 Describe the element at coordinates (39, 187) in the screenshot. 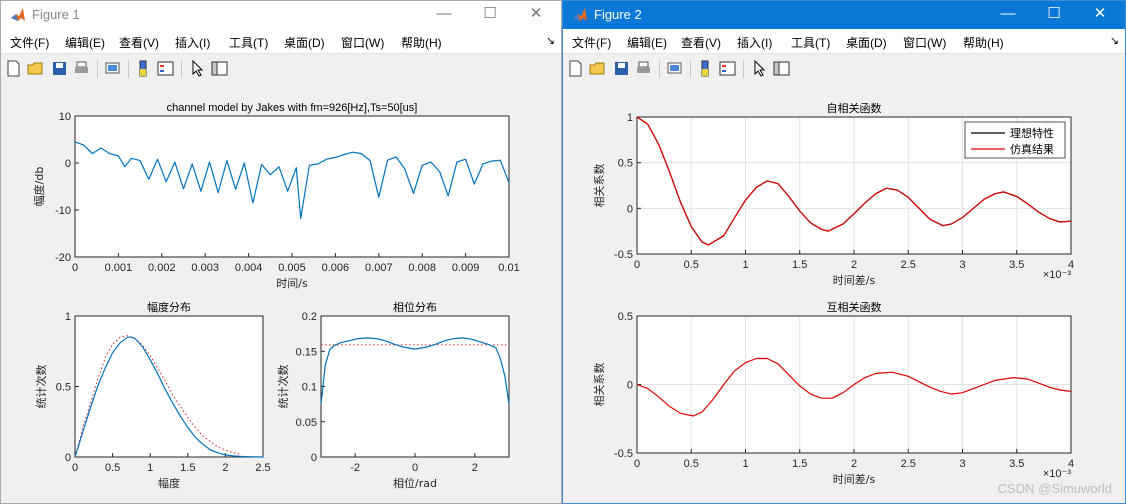

I see `y-axis-label: 幅度/db` at that location.